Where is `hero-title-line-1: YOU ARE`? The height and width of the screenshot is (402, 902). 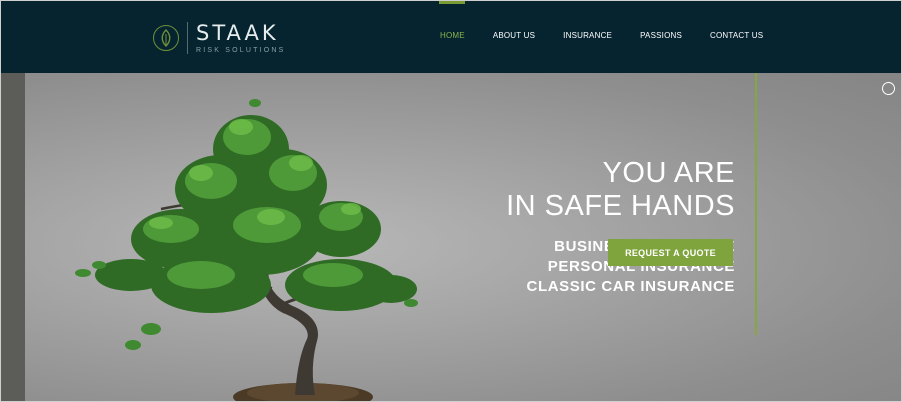 hero-title-line-1: YOU ARE is located at coordinates (668, 173).